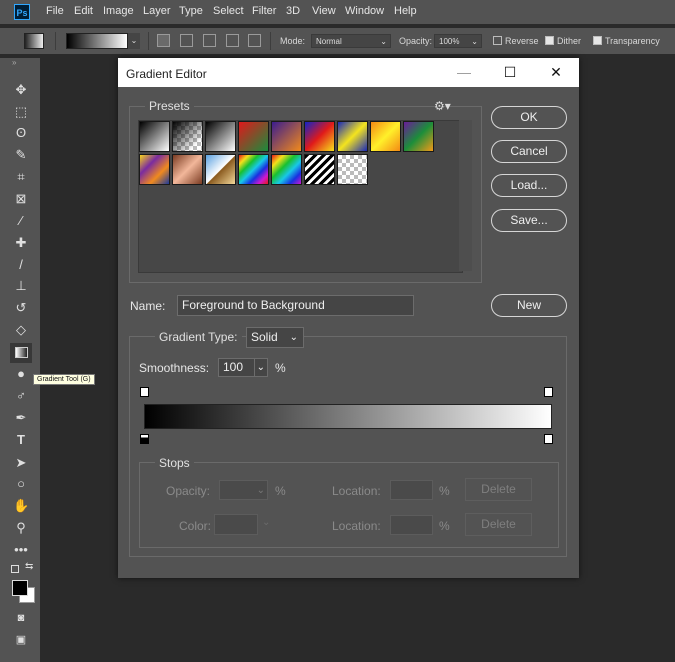 Image resolution: width=675 pixels, height=662 pixels. What do you see at coordinates (21, 199) in the screenshot?
I see `frame-tool-icon: ⊠` at bounding box center [21, 199].